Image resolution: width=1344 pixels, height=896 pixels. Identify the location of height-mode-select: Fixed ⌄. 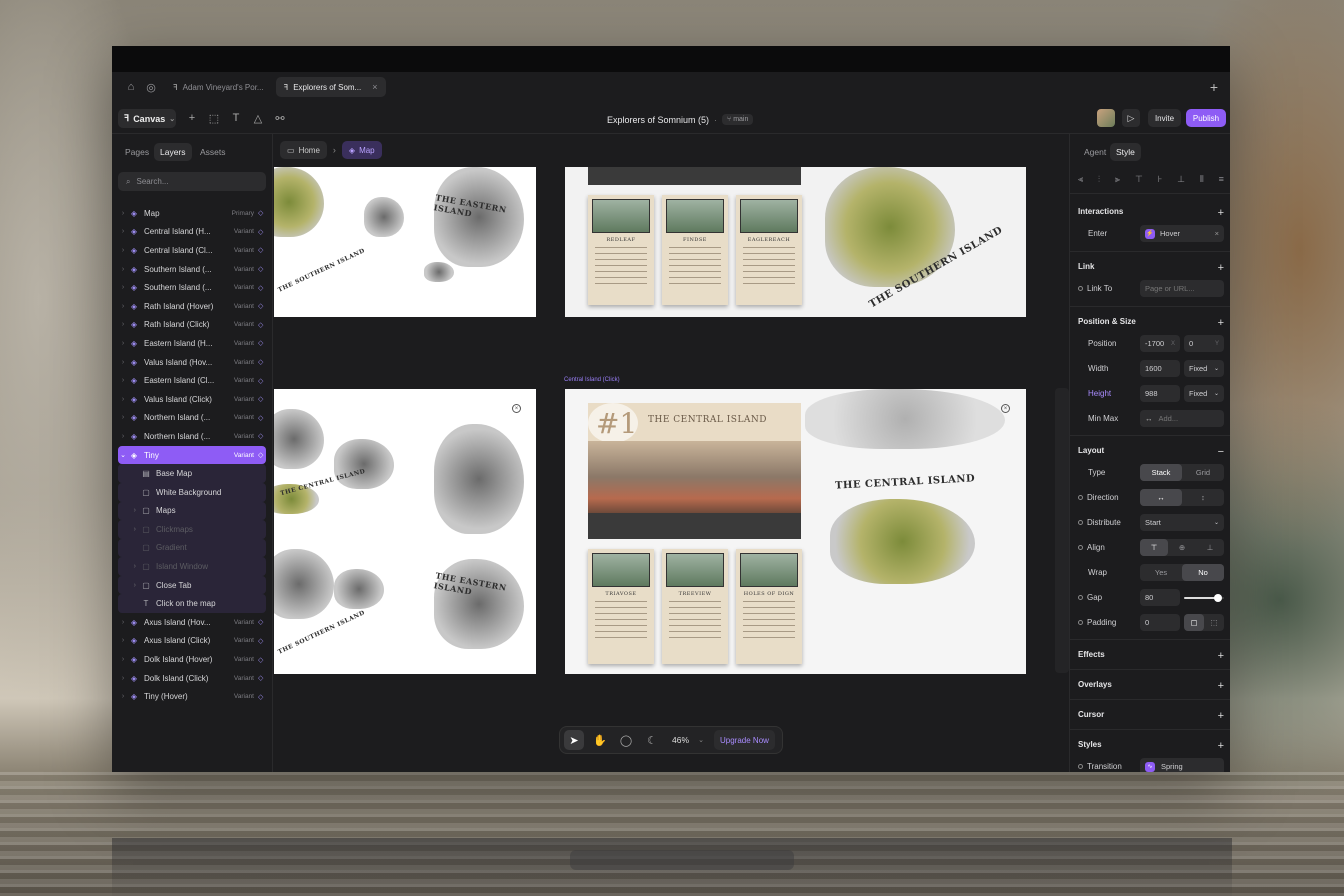
(1204, 393).